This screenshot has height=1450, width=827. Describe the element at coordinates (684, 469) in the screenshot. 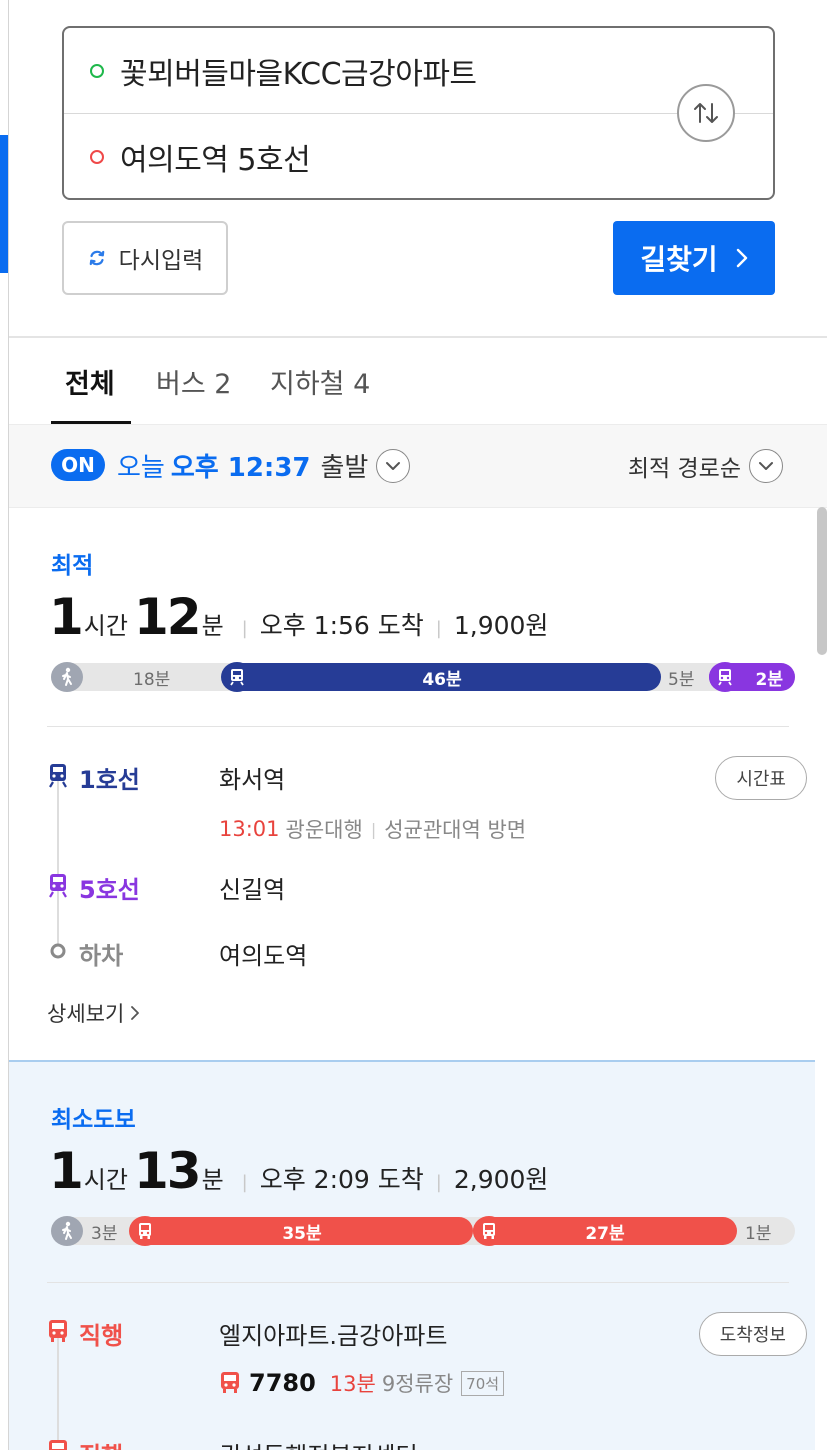

I see `sort-label: 최적 경로순` at that location.